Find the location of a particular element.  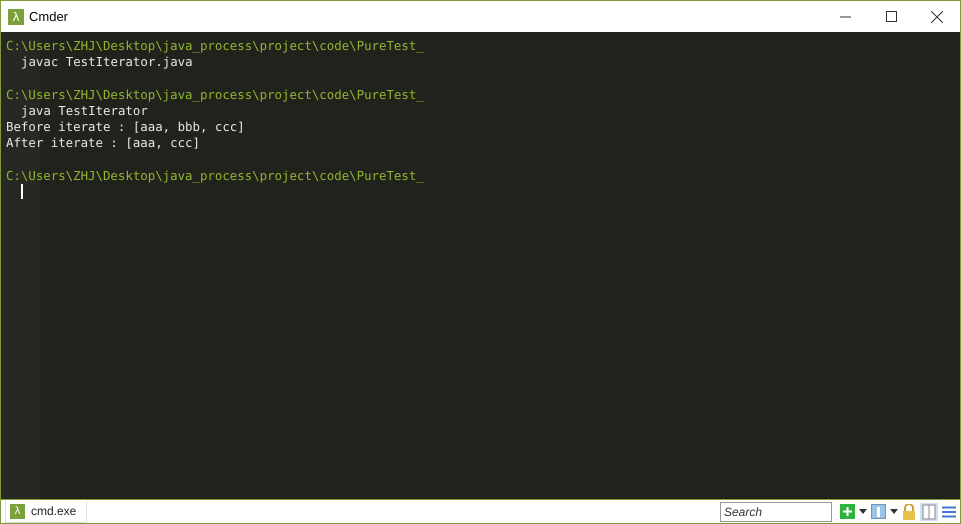

console-tab: λ cmd.exe is located at coordinates (46, 511).